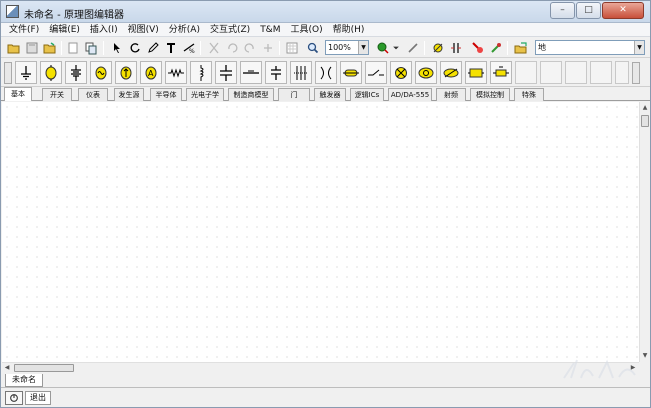 Image resolution: width=651 pixels, height=408 pixels. I want to click on menu-edit: 编辑(E), so click(64, 30).